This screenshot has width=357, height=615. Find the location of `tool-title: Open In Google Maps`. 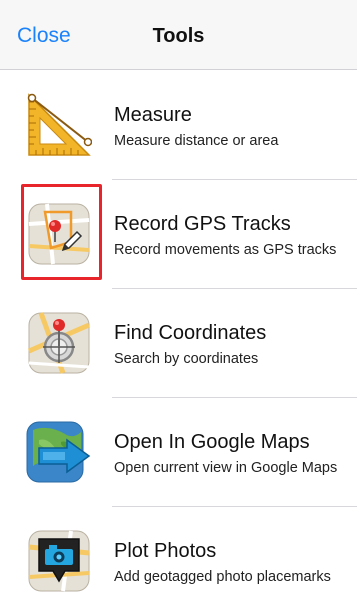

tool-title: Open In Google Maps is located at coordinates (212, 442).